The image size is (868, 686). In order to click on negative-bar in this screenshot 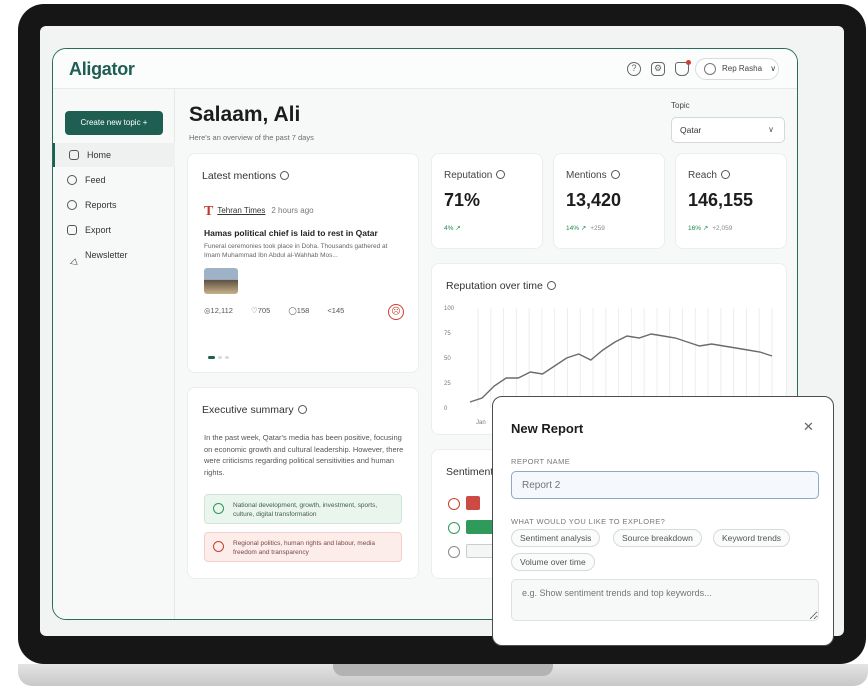, I will do `click(473, 503)`.